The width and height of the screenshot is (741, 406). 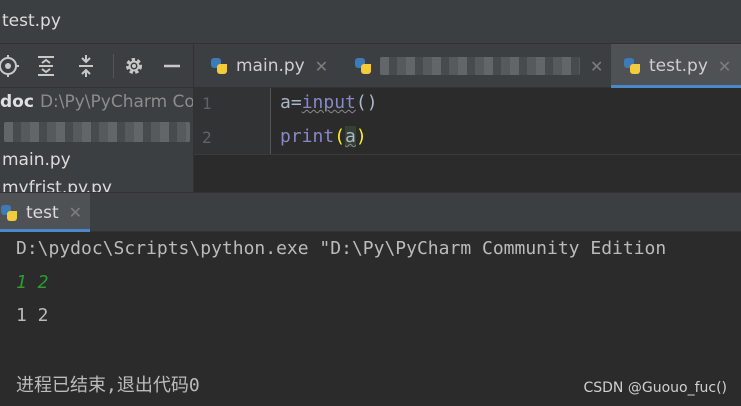 I want to click on tab-test-py: test.py ✕, so click(x=676, y=66).